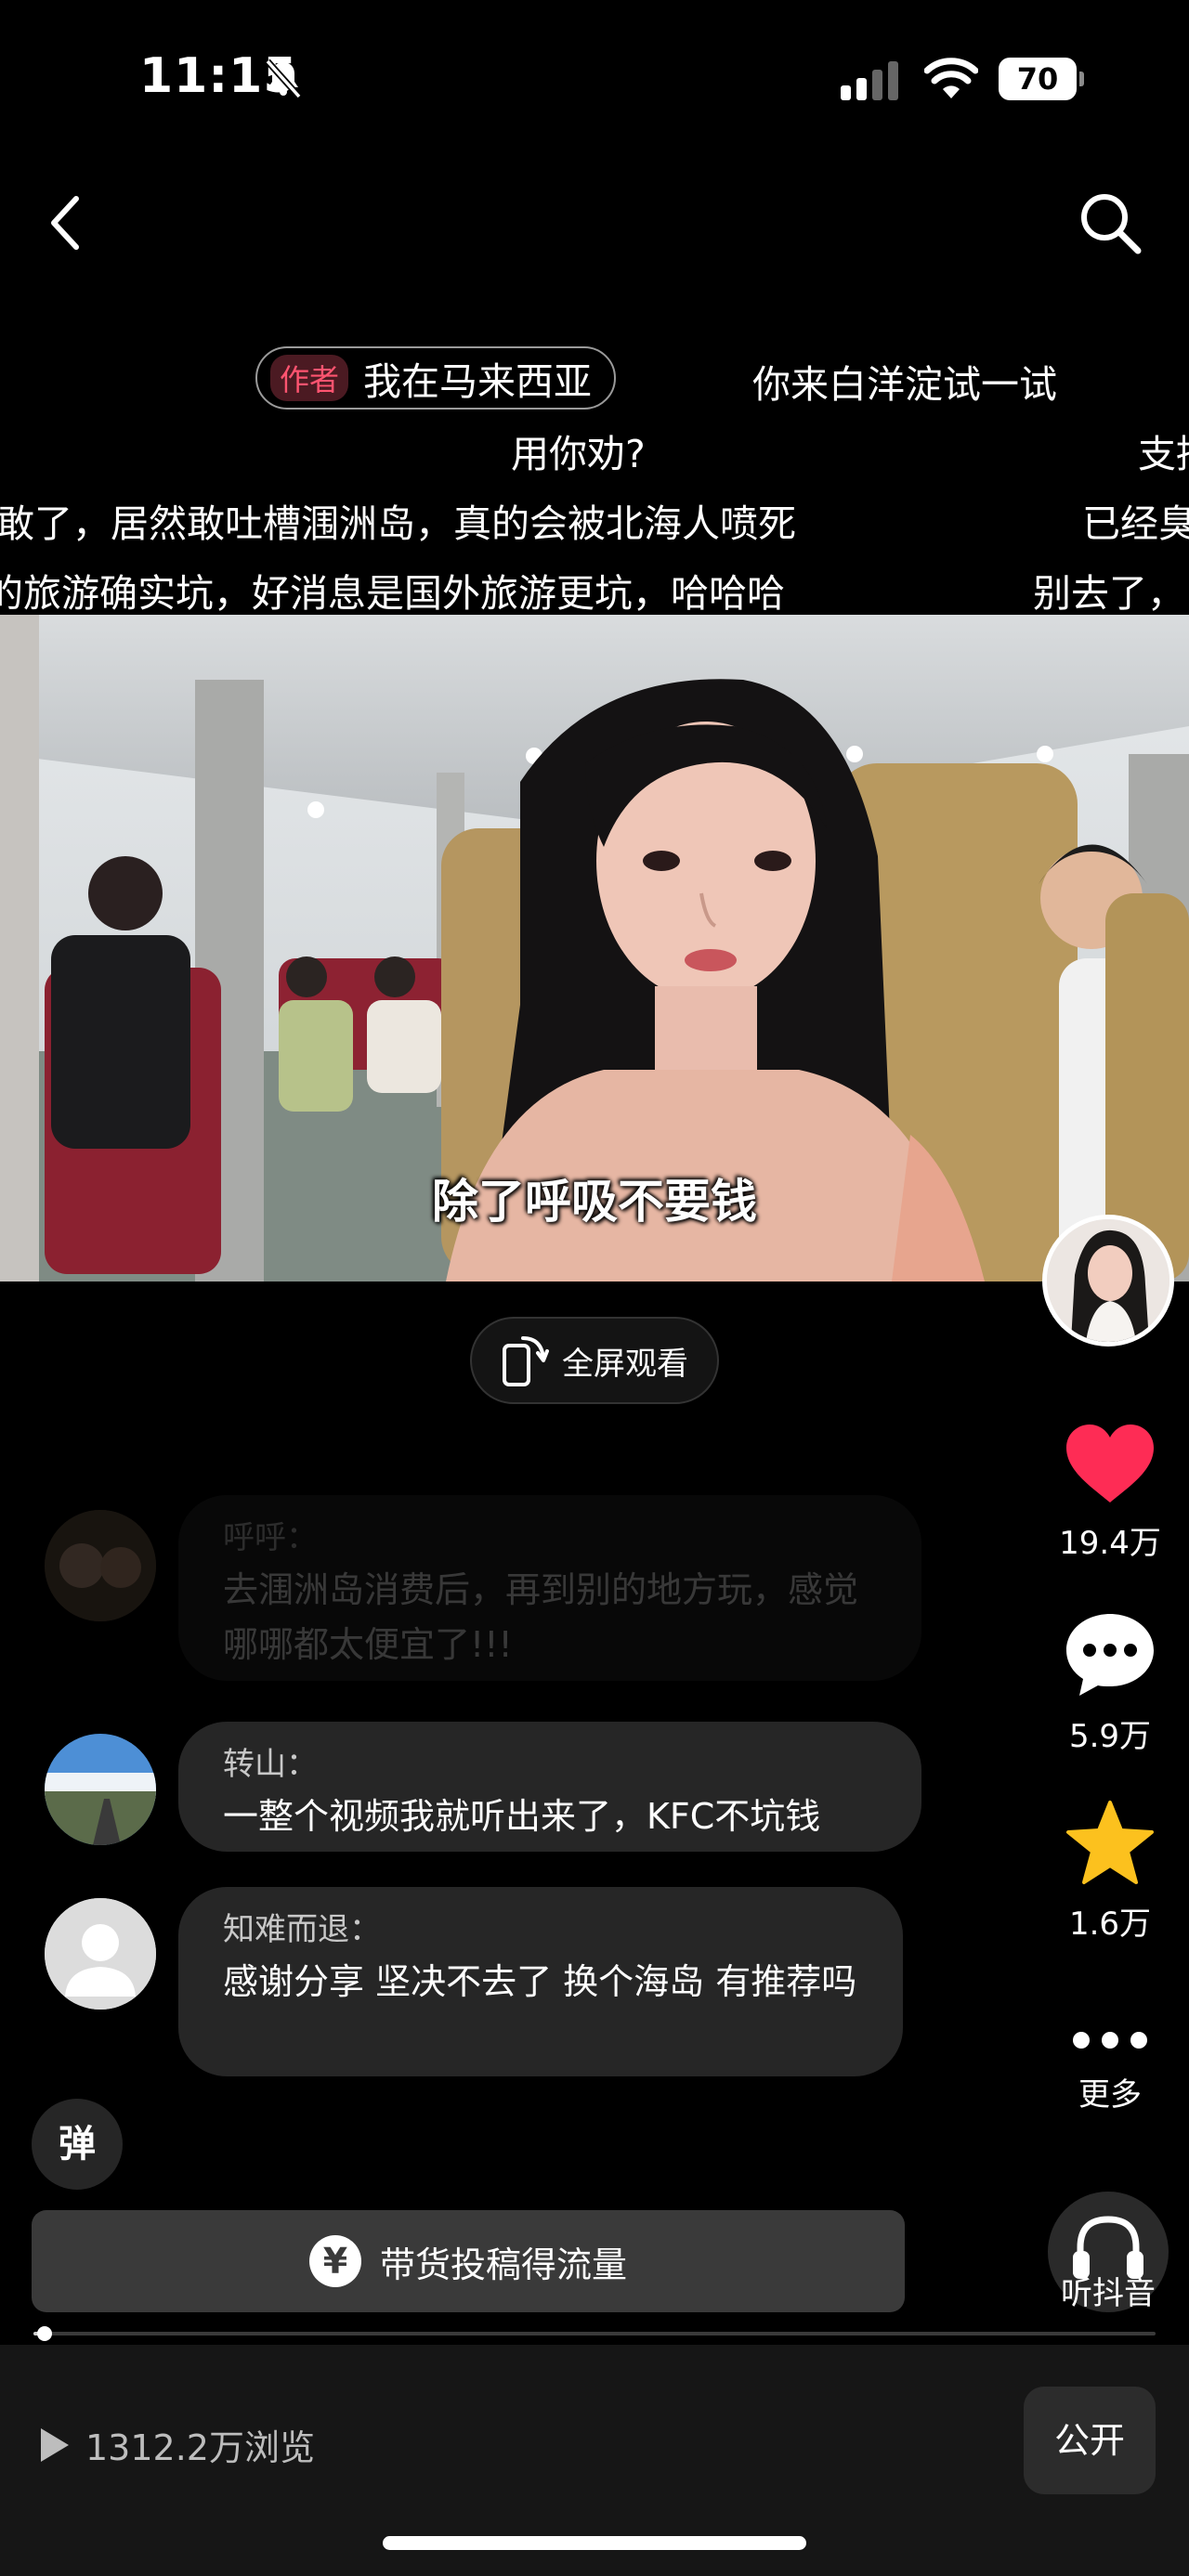  Describe the element at coordinates (1110, 1736) in the screenshot. I see `comment-count: 5.9万` at that location.